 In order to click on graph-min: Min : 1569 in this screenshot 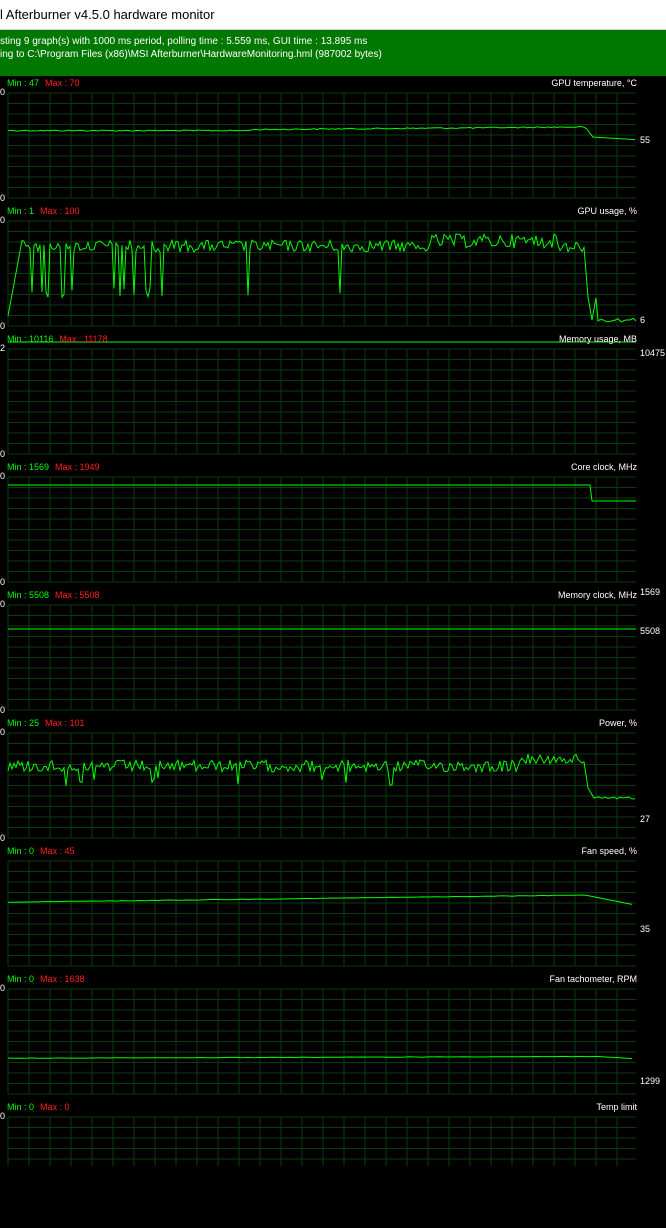, I will do `click(28, 467)`.